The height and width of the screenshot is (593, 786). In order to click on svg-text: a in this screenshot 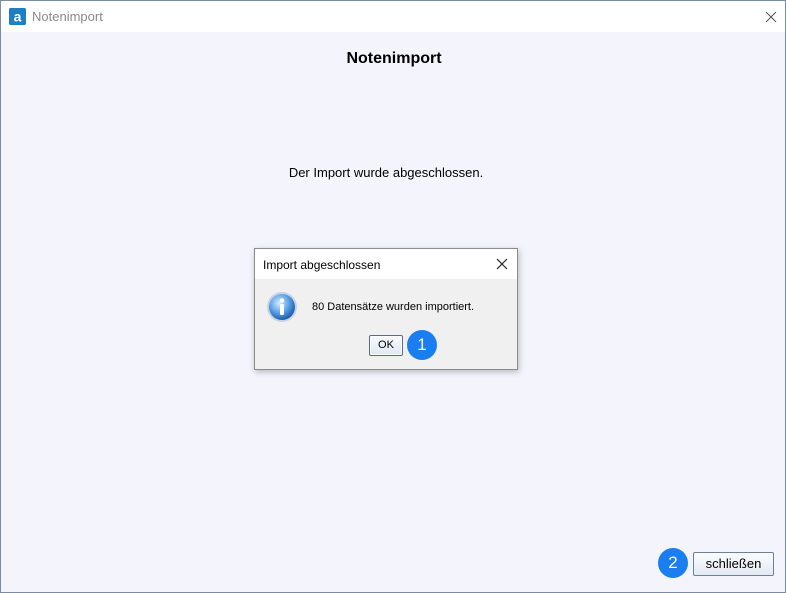, I will do `click(18, 17)`.